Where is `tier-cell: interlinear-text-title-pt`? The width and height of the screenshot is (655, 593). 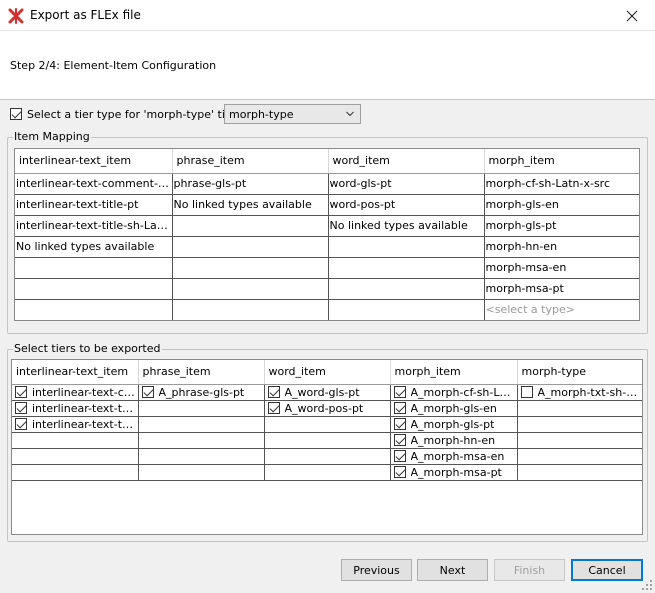
tier-cell: interlinear-text-title-pt is located at coordinates (75, 408).